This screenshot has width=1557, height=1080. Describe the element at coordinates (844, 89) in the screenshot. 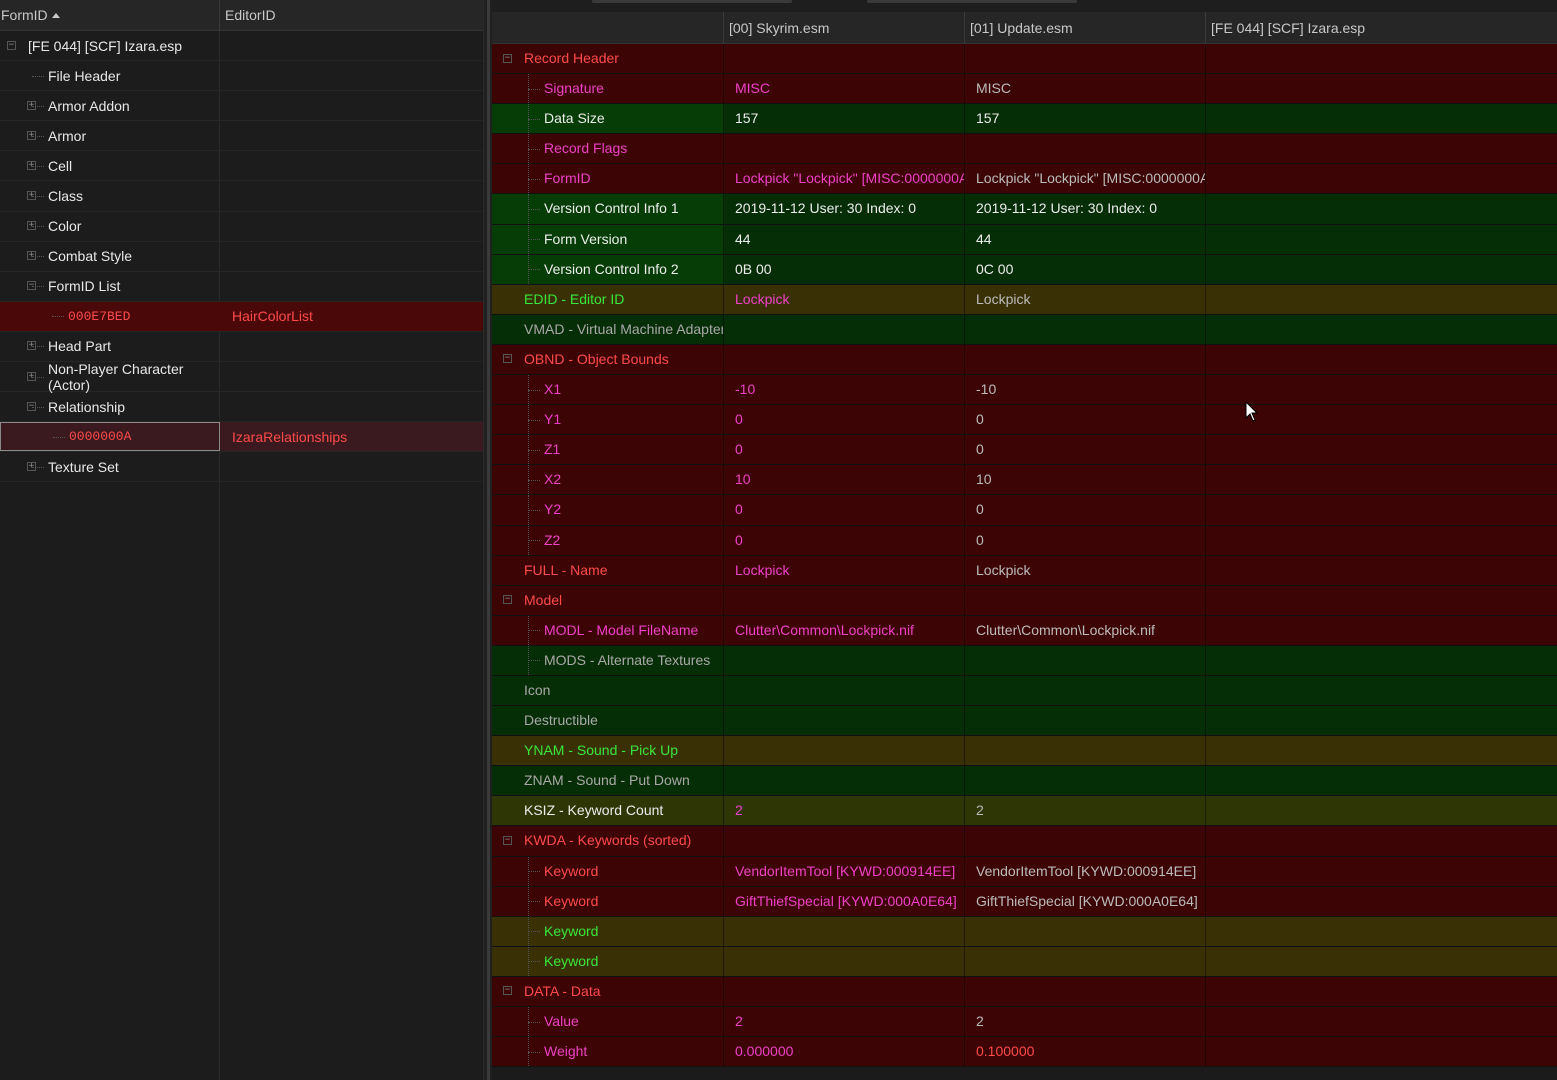

I see `skyrim-value-cell: MISC` at that location.